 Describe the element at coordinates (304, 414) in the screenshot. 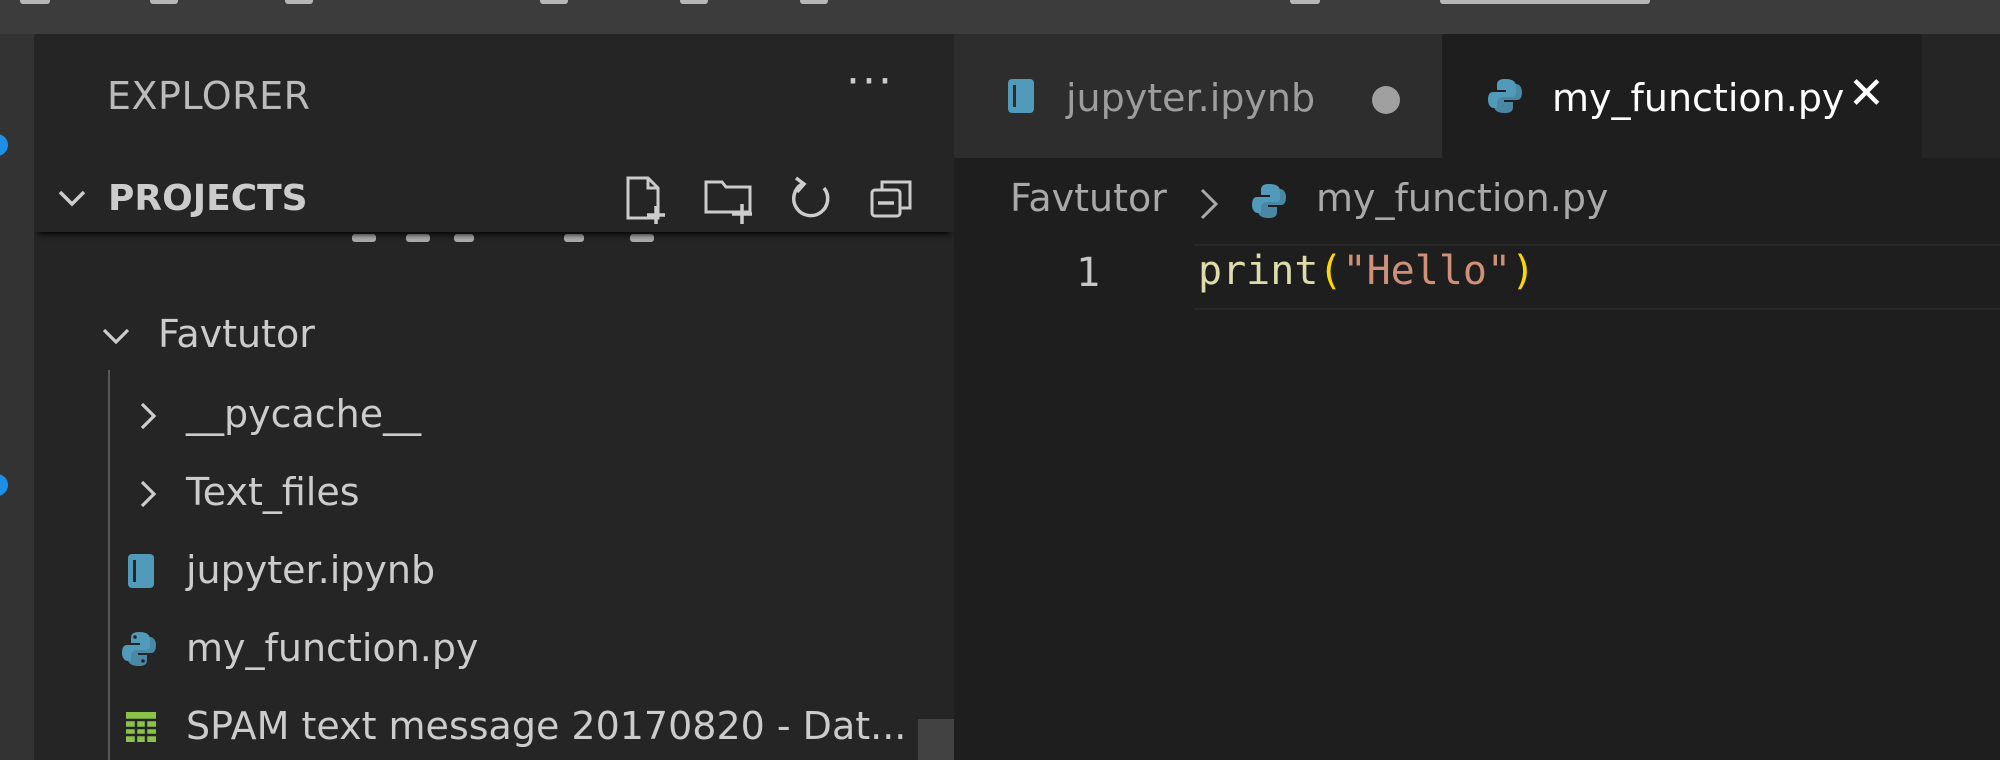

I see `tree-item-label: __pycache__` at that location.